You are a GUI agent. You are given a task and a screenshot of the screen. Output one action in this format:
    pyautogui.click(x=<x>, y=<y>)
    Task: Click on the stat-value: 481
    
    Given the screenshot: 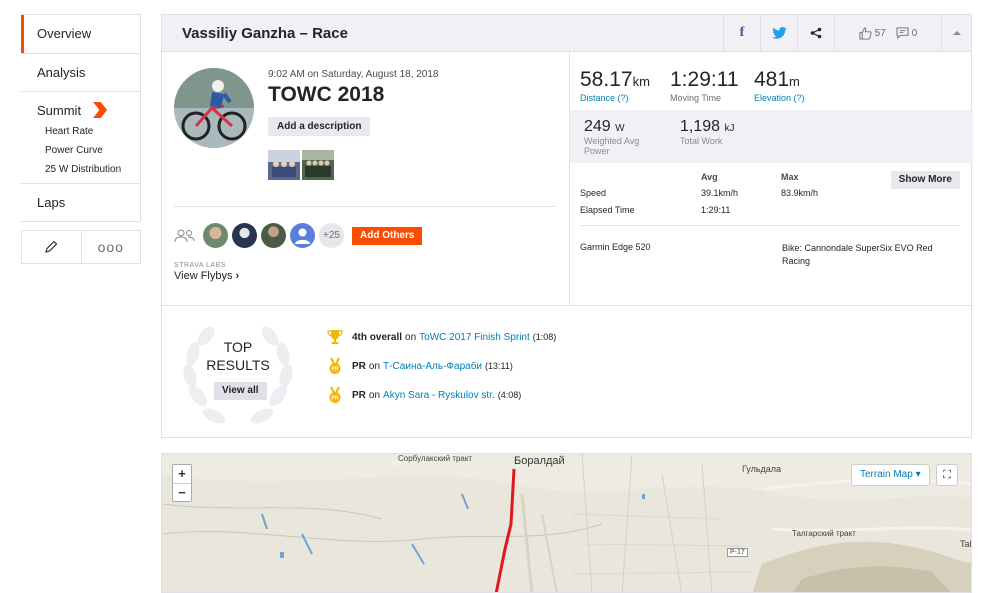 What is the action you would take?
    pyautogui.click(x=772, y=79)
    